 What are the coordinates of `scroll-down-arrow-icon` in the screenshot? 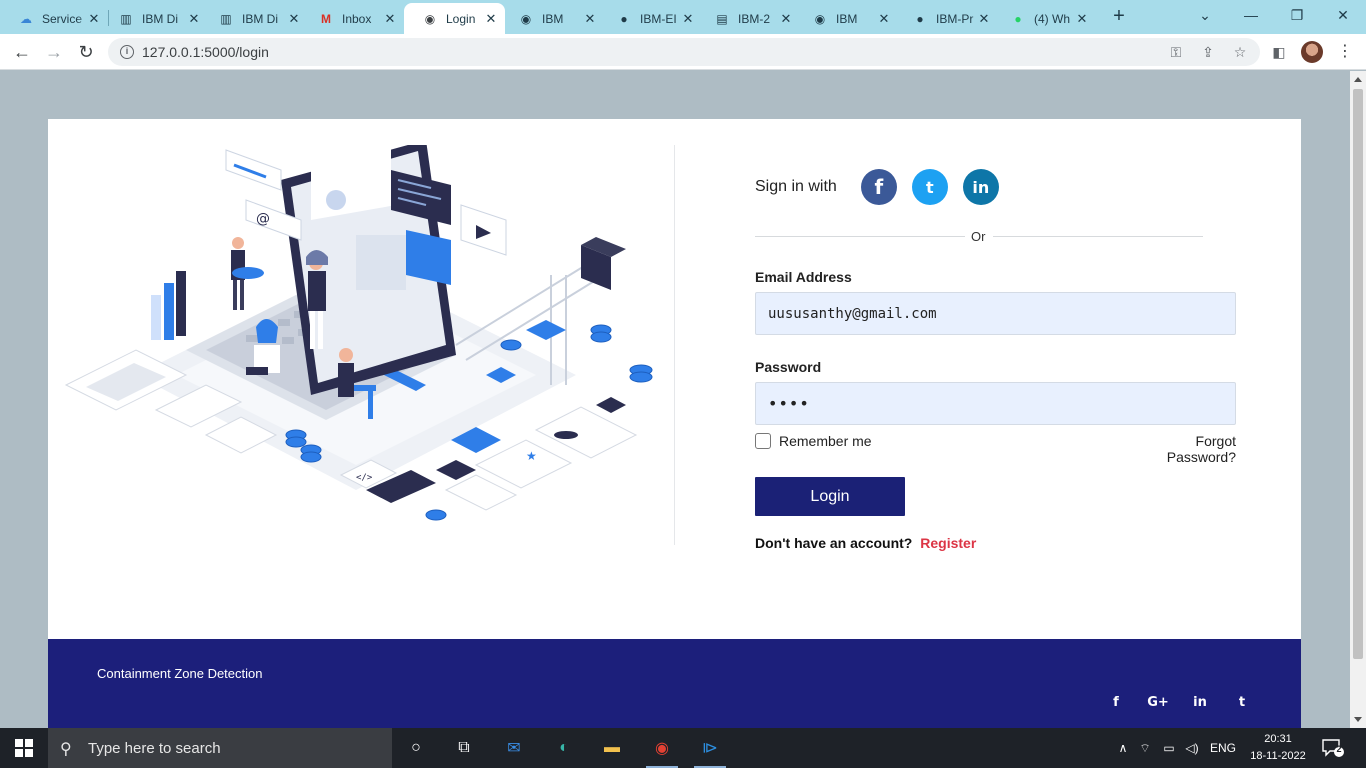 It's located at (1358, 719).